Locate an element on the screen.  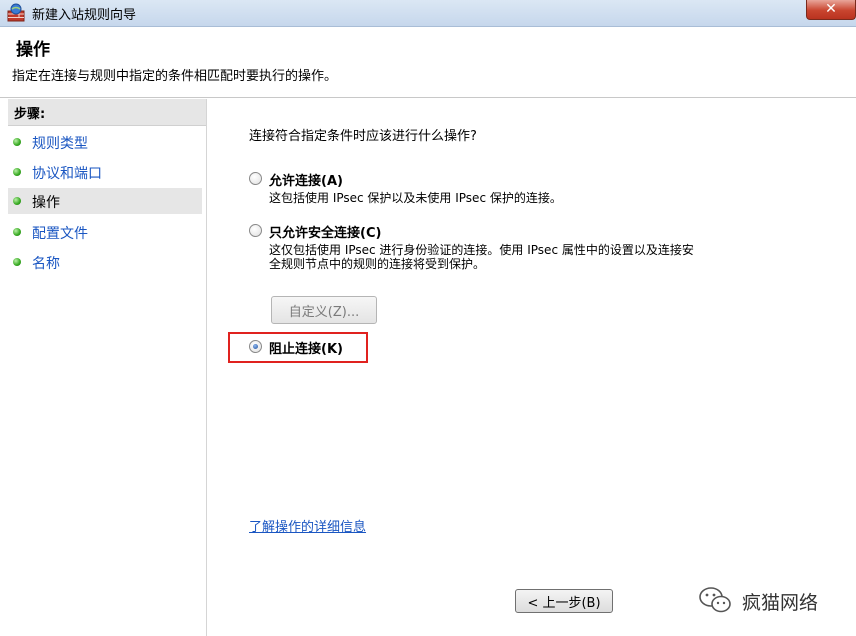
allow-secure-radio is located at coordinates (255, 230).